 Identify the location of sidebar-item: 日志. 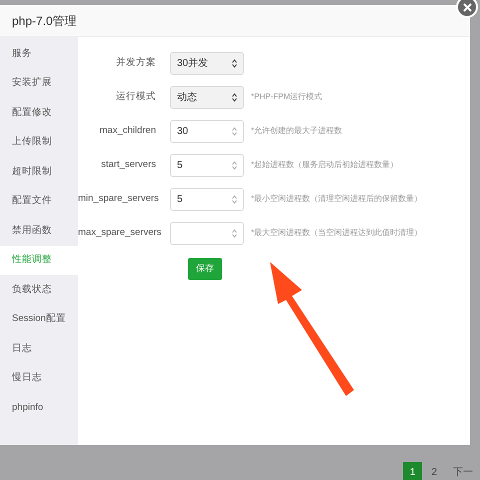
(39, 349).